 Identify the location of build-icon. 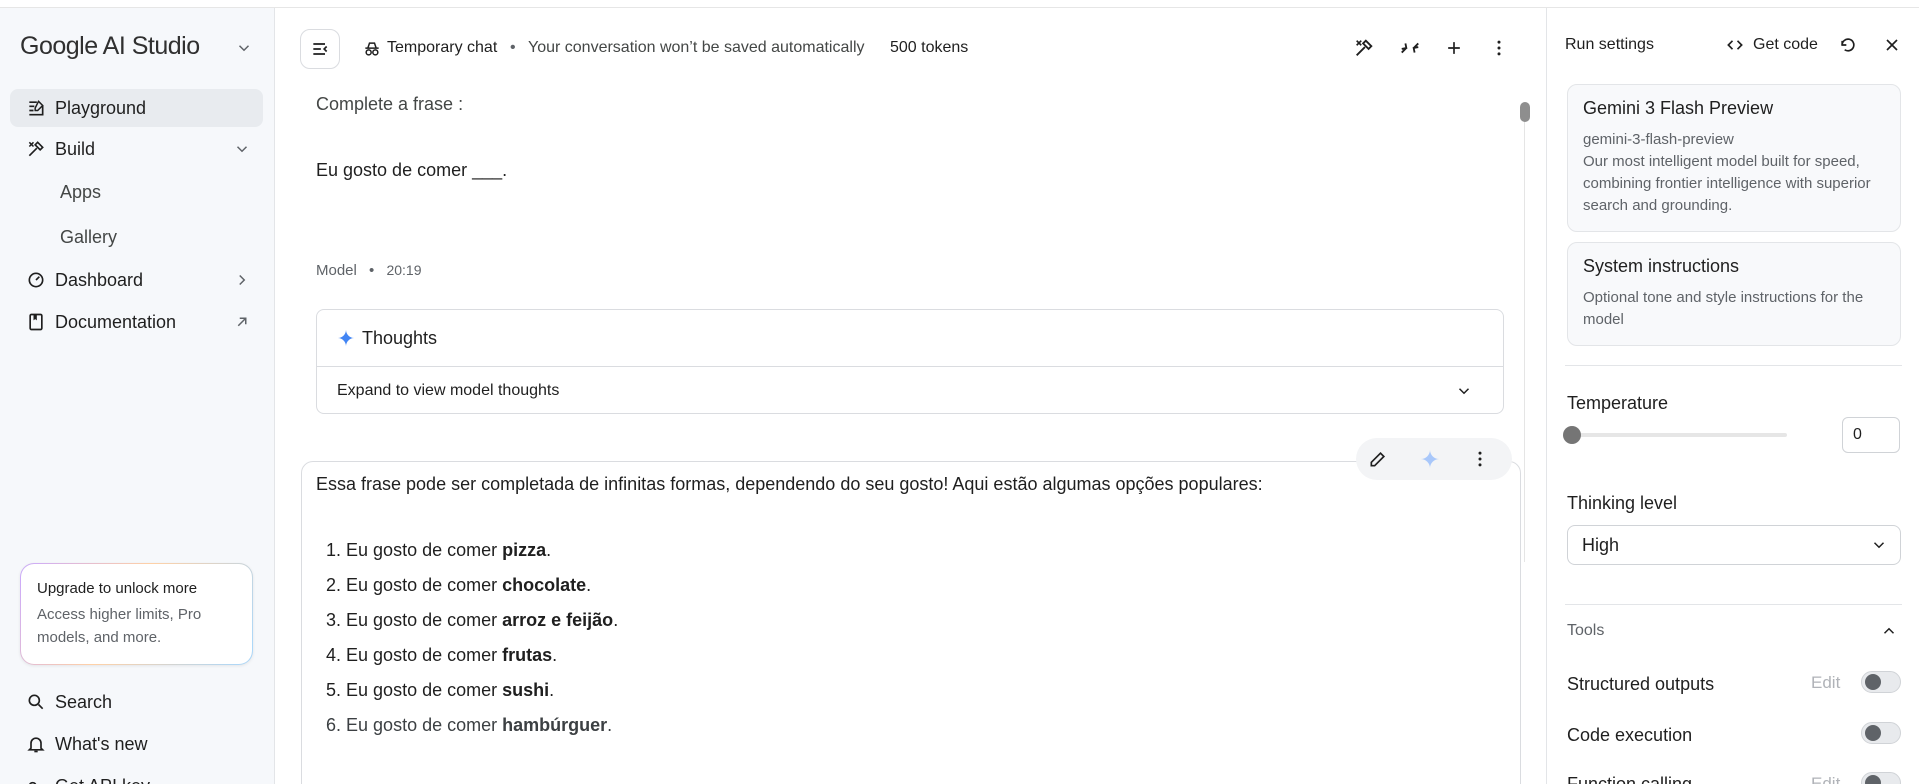
(36, 149).